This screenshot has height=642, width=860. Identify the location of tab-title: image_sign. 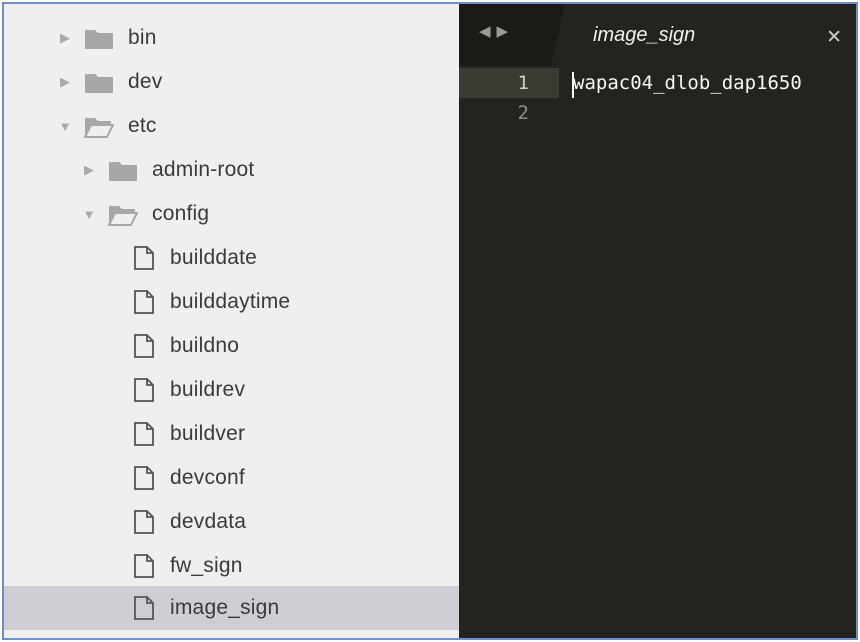
(644, 35).